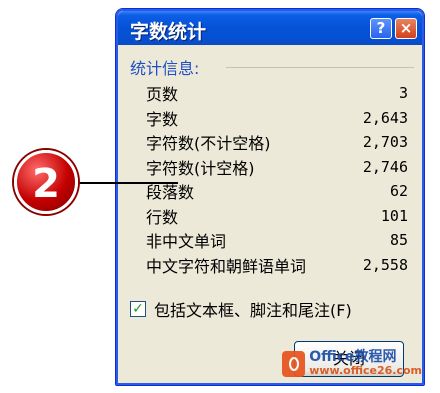 The image size is (440, 393). Describe the element at coordinates (138, 309) in the screenshot. I see `include-textboxes-checkbox: ✓` at that location.